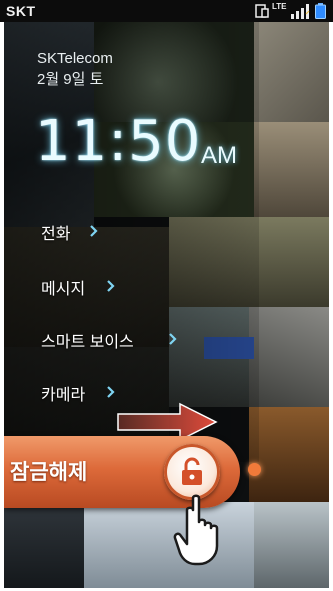 This screenshot has height=591, width=333. I want to click on shortcut-label: 카메라, so click(63, 395).